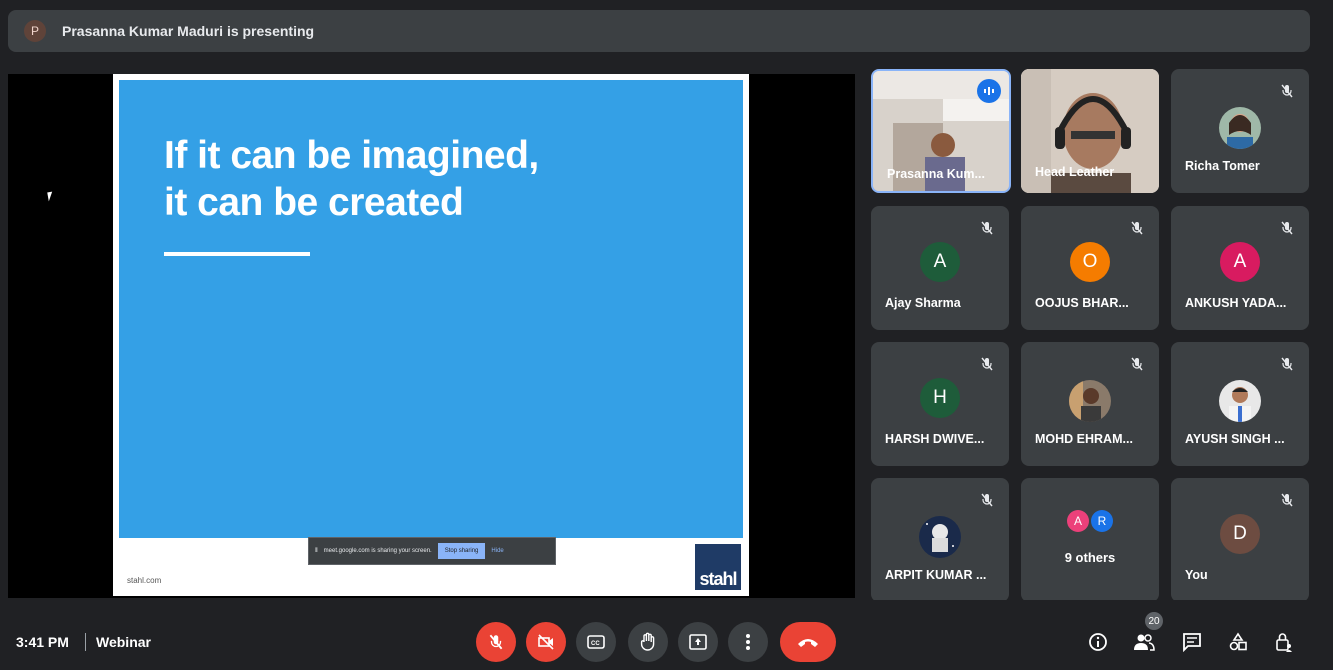 The width and height of the screenshot is (1333, 670). Describe the element at coordinates (1075, 172) in the screenshot. I see `participant-name: Head Leather` at that location.